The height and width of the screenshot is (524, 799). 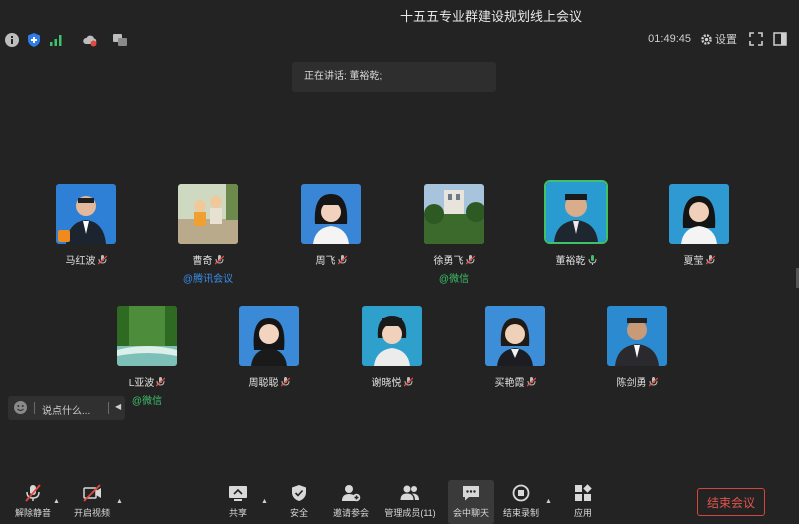 What do you see at coordinates (299, 501) in the screenshot?
I see `security-button: 安全` at bounding box center [299, 501].